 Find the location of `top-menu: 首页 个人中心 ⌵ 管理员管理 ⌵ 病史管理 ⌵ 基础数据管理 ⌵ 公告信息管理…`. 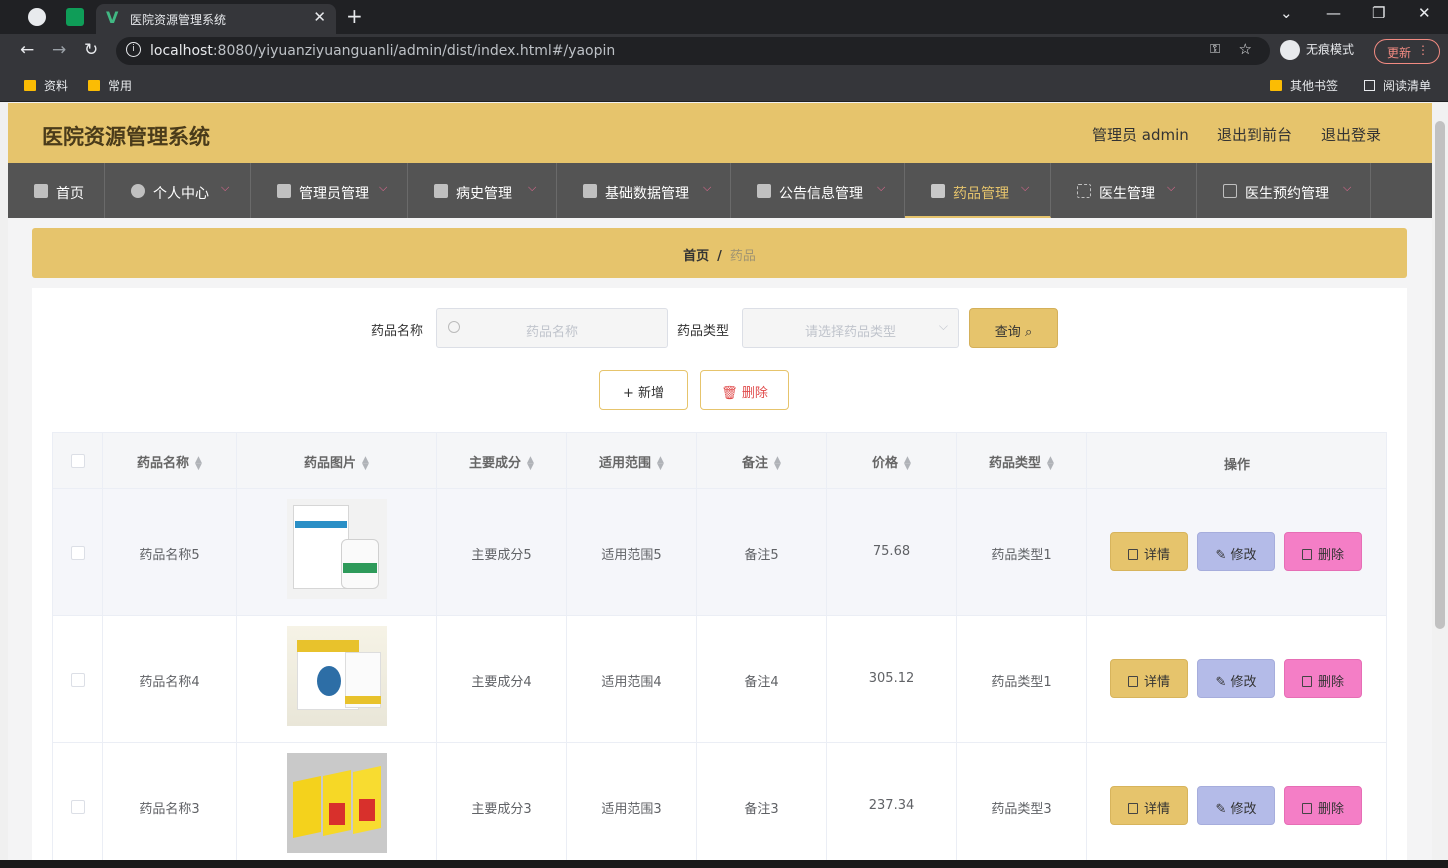

top-menu: 首页 个人中心 ⌵ 管理员管理 ⌵ 病史管理 ⌵ 基础数据管理 ⌵ 公告信息管理… is located at coordinates (720, 190).